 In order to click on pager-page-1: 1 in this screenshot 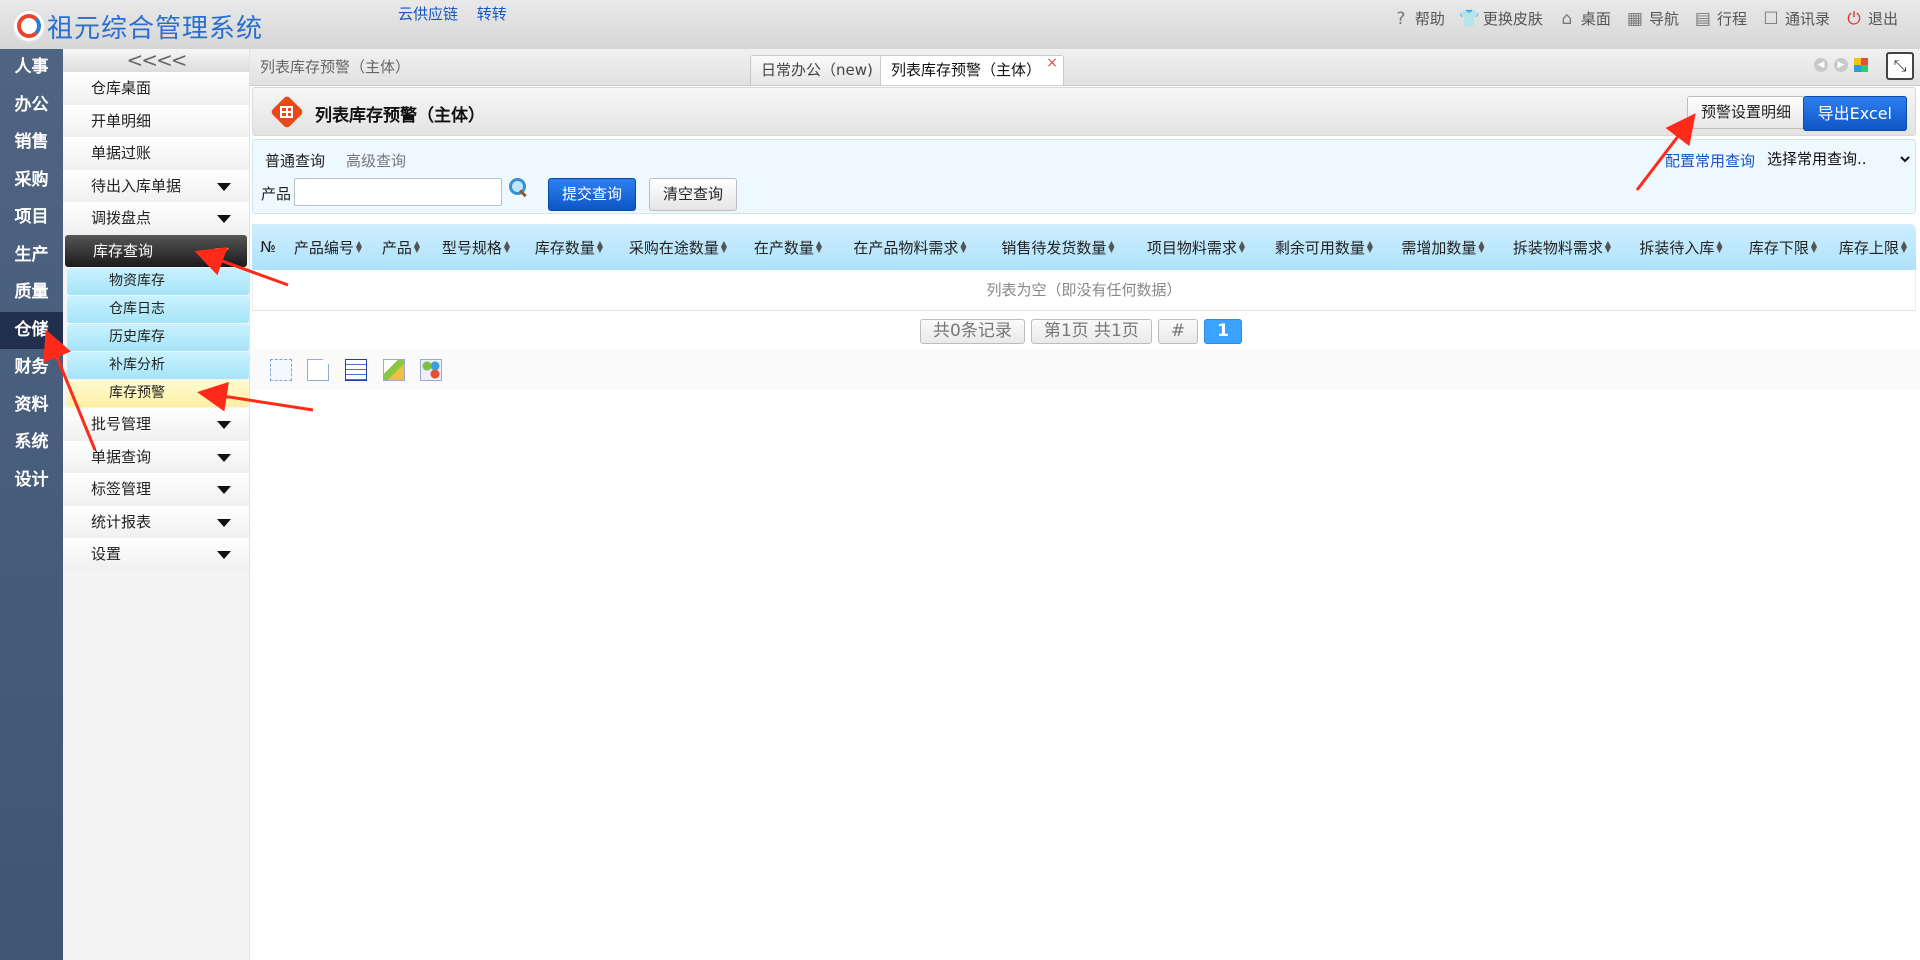, I will do `click(1223, 331)`.